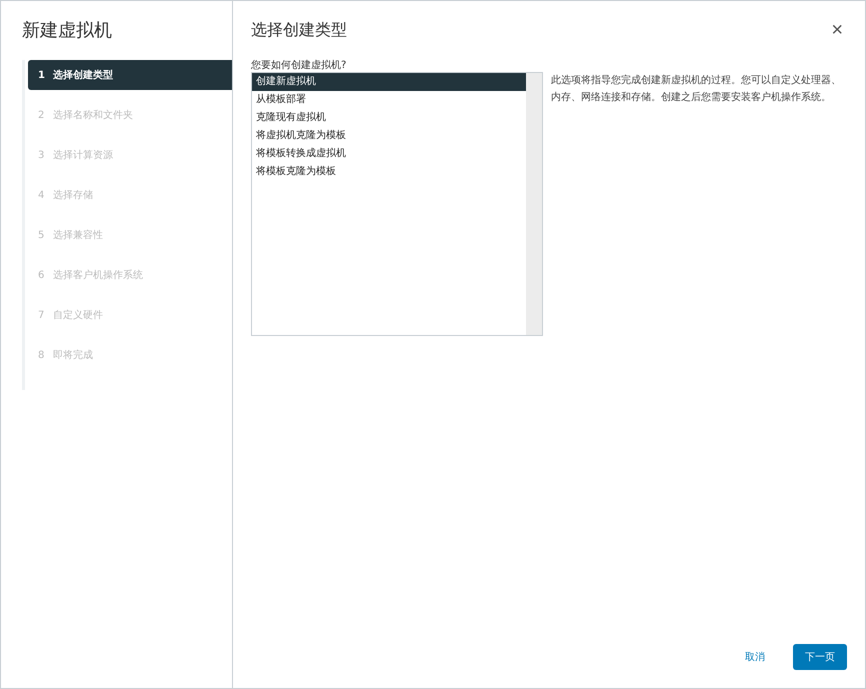 The height and width of the screenshot is (689, 866). What do you see at coordinates (299, 30) in the screenshot?
I see `page-title: 选择创建类型` at bounding box center [299, 30].